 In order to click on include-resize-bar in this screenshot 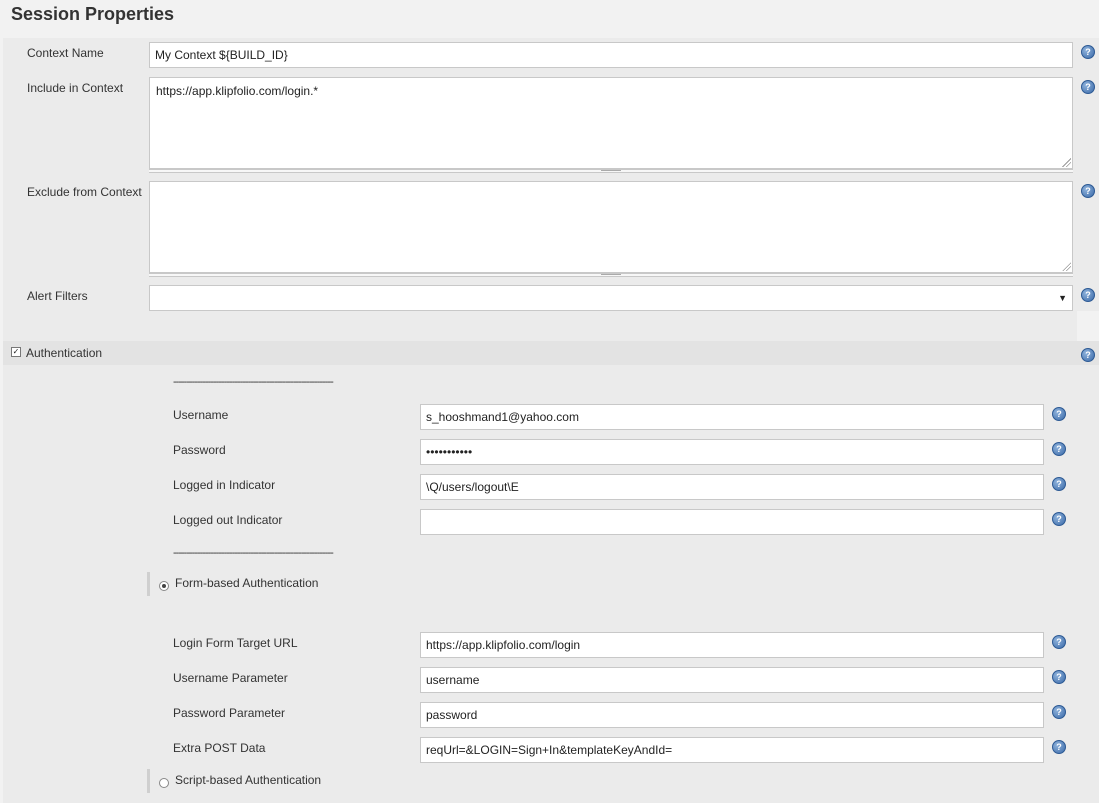, I will do `click(611, 171)`.